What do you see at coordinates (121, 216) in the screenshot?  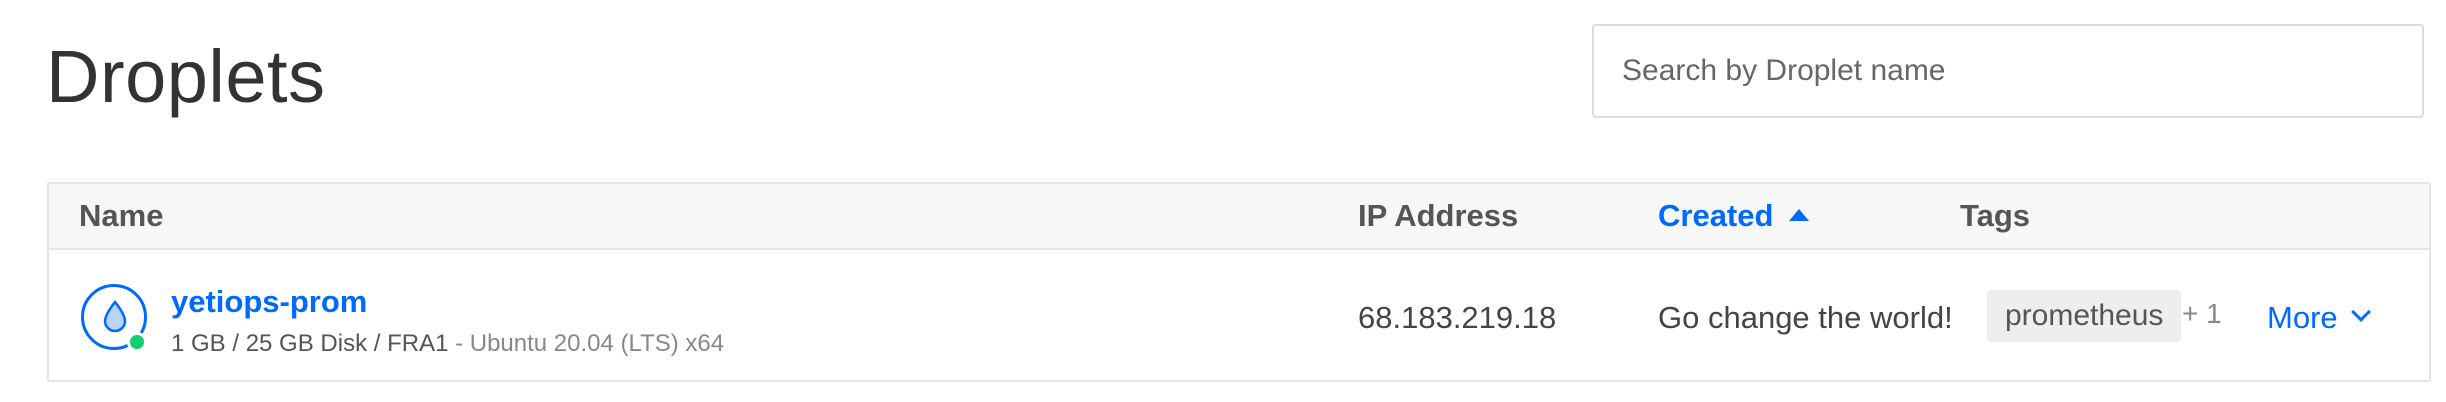 I see `column-header-name: Name` at bounding box center [121, 216].